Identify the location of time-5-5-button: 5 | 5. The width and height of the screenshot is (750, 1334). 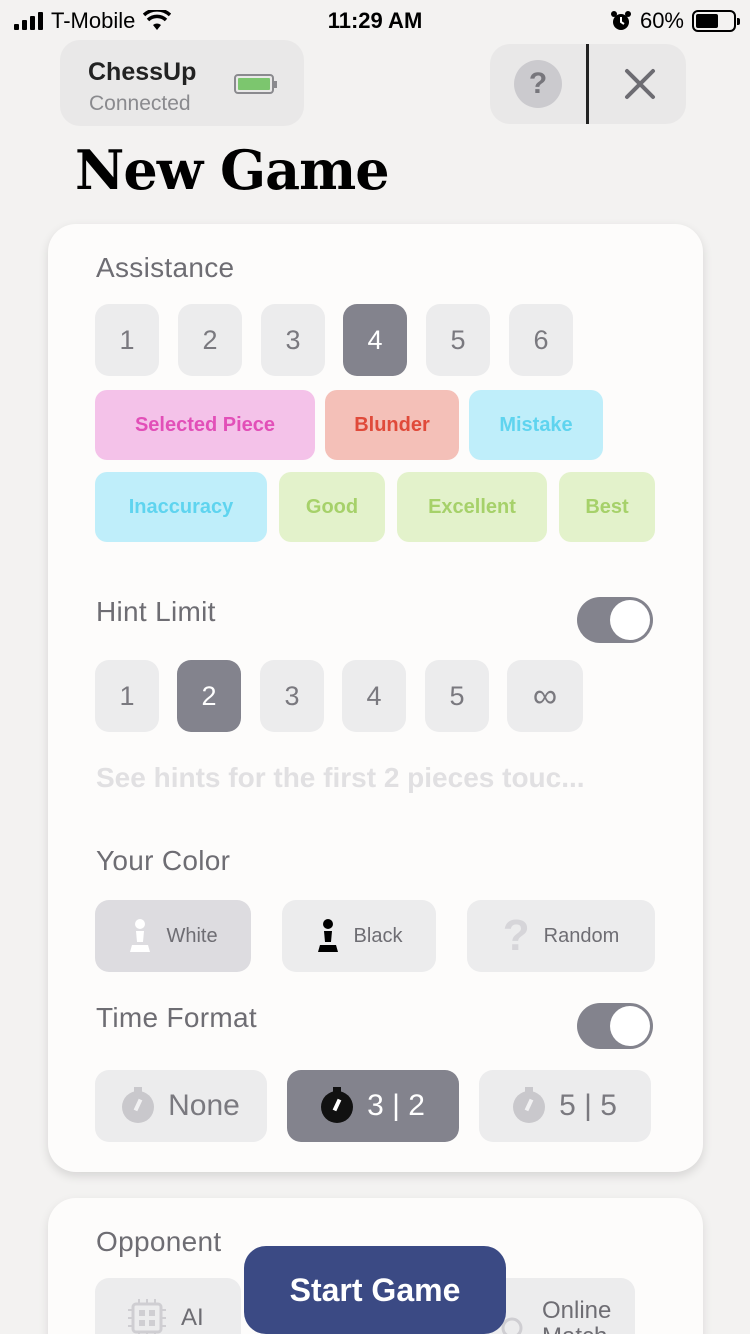
(565, 1106).